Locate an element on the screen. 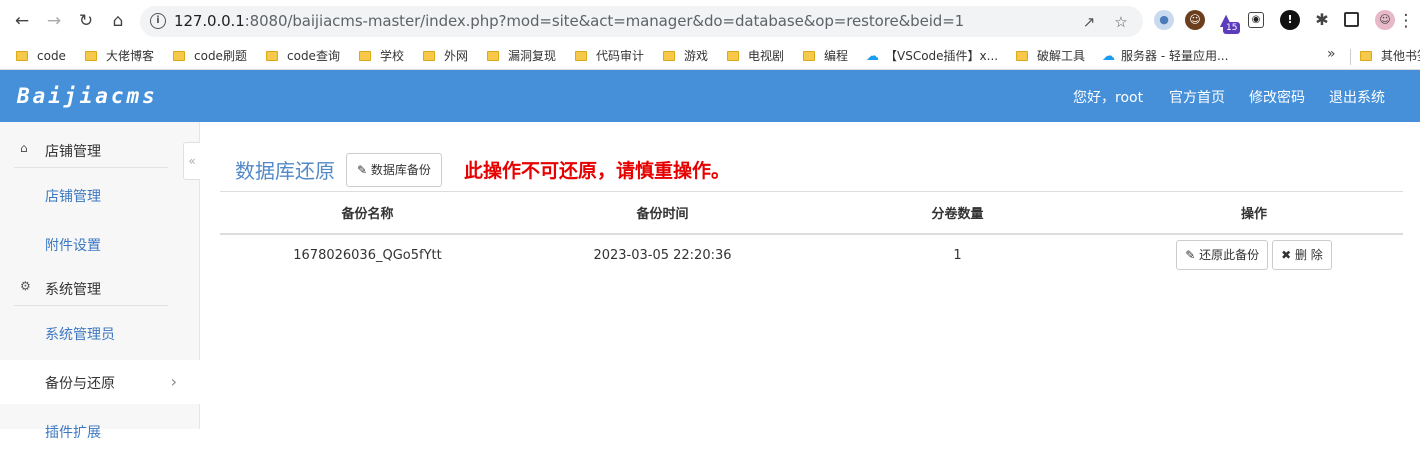 The width and height of the screenshot is (1420, 453). backup-time: 2023-03-05 22:20:36 is located at coordinates (662, 255).